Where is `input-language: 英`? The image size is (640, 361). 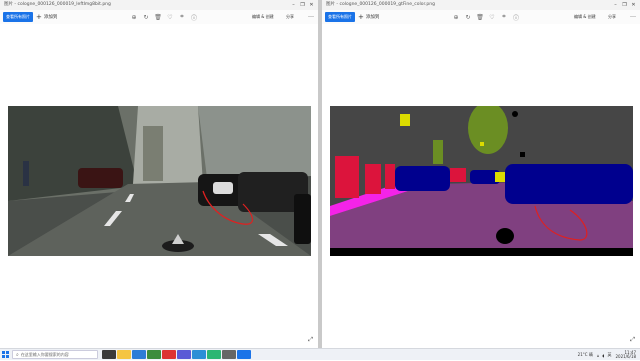
input-language: 英 is located at coordinates (609, 355).